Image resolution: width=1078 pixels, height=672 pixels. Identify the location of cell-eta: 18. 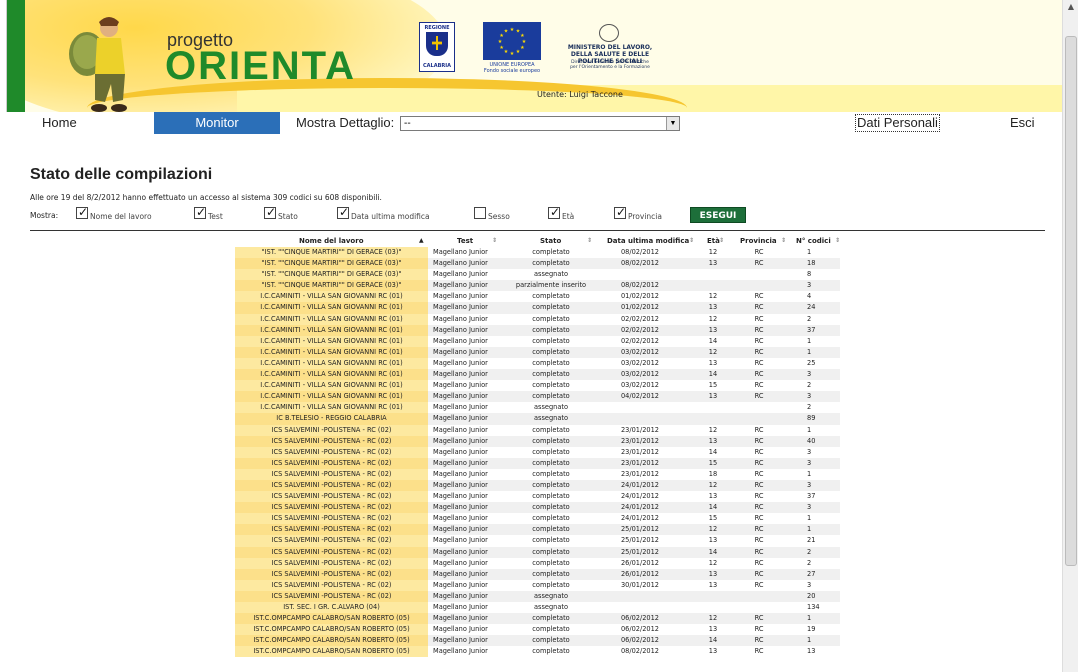
(713, 473).